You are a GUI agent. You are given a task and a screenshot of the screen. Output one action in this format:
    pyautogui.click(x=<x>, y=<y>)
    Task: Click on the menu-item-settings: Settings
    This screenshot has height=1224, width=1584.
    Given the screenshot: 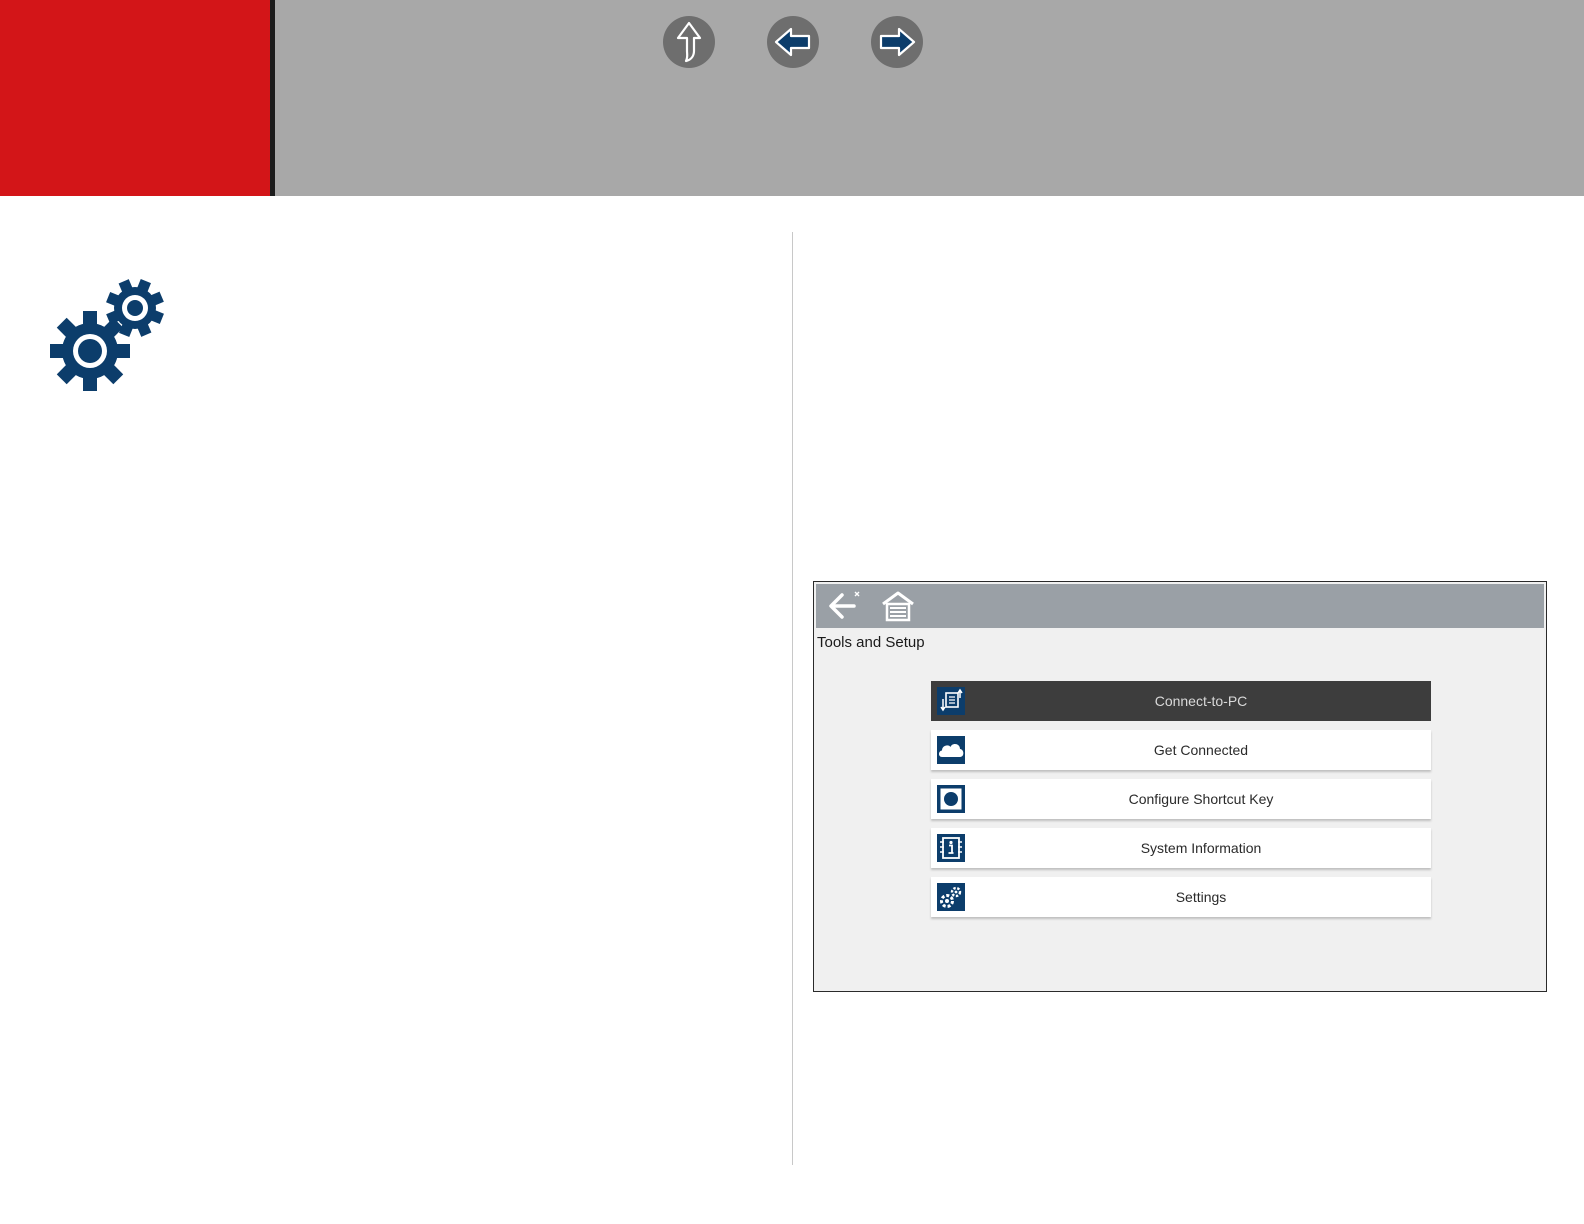 What is the action you would take?
    pyautogui.click(x=1181, y=897)
    